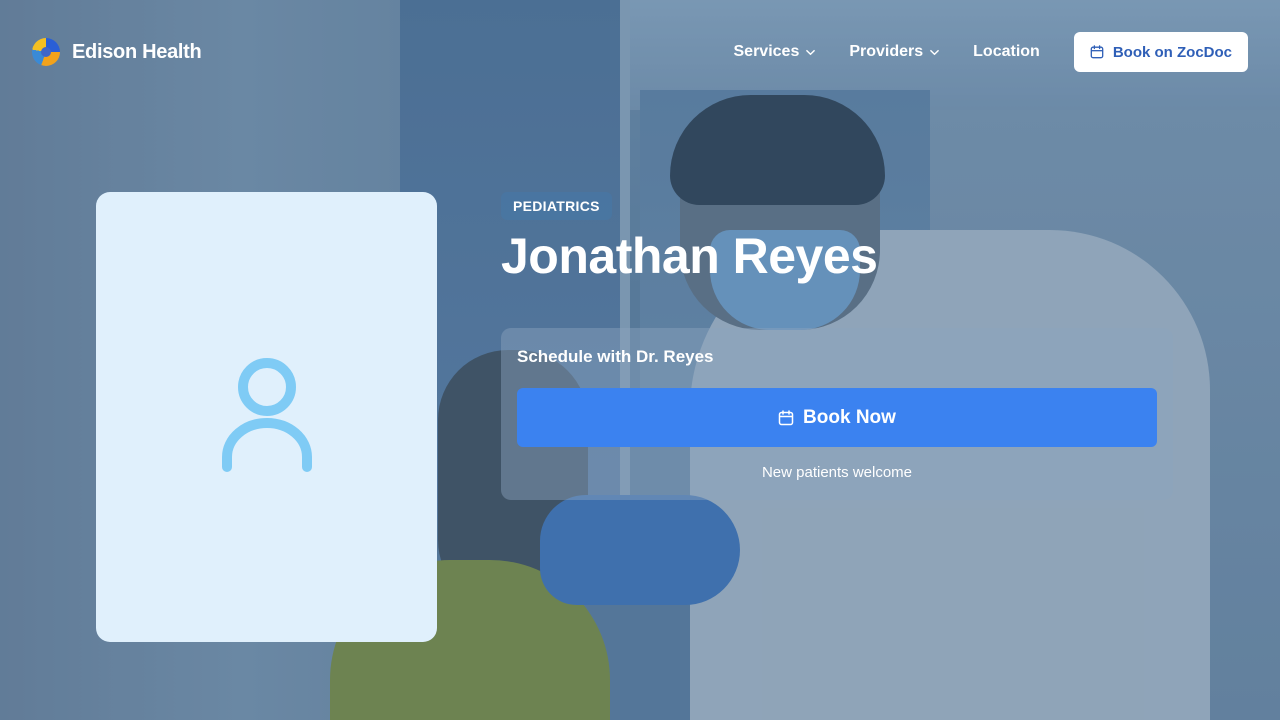 This screenshot has height=720, width=1280. What do you see at coordinates (886, 51) in the screenshot?
I see `nav-label: Providers` at bounding box center [886, 51].